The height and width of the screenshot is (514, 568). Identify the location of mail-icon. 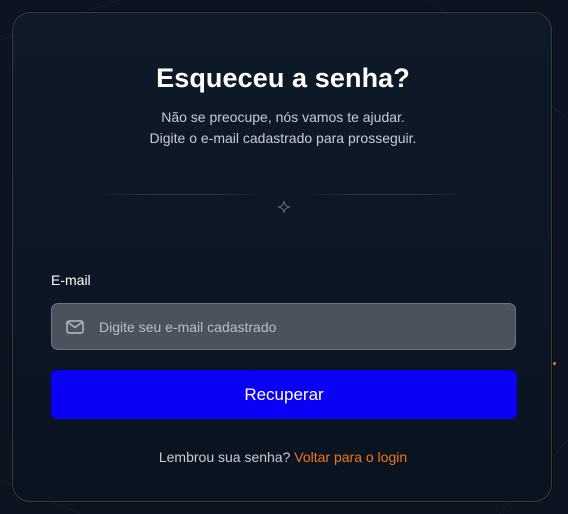
(75, 326).